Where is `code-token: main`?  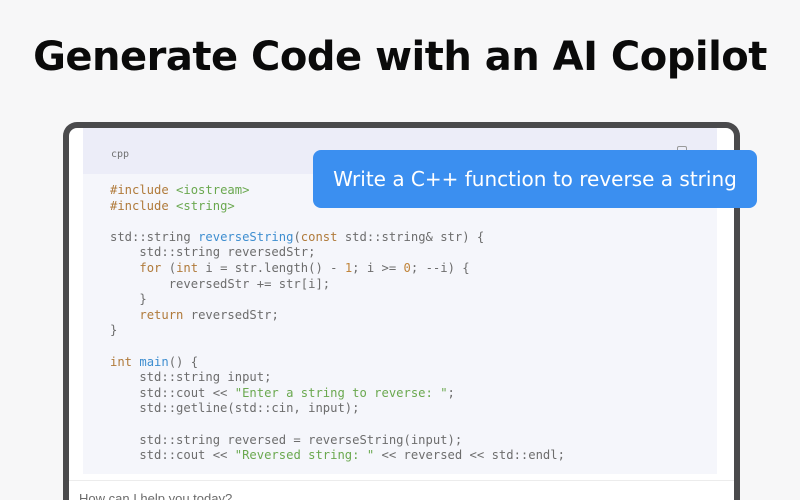
code-token: main is located at coordinates (154, 361).